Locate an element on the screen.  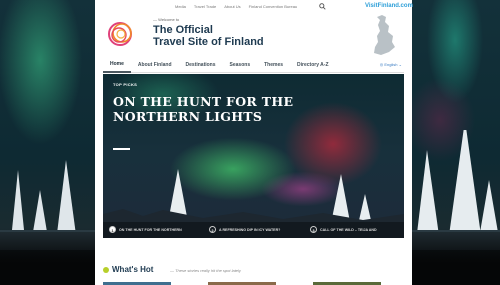
hero-tab-1: 1 ON THE HUNT FOR THE NORTHERN is located at coordinates (145, 229).